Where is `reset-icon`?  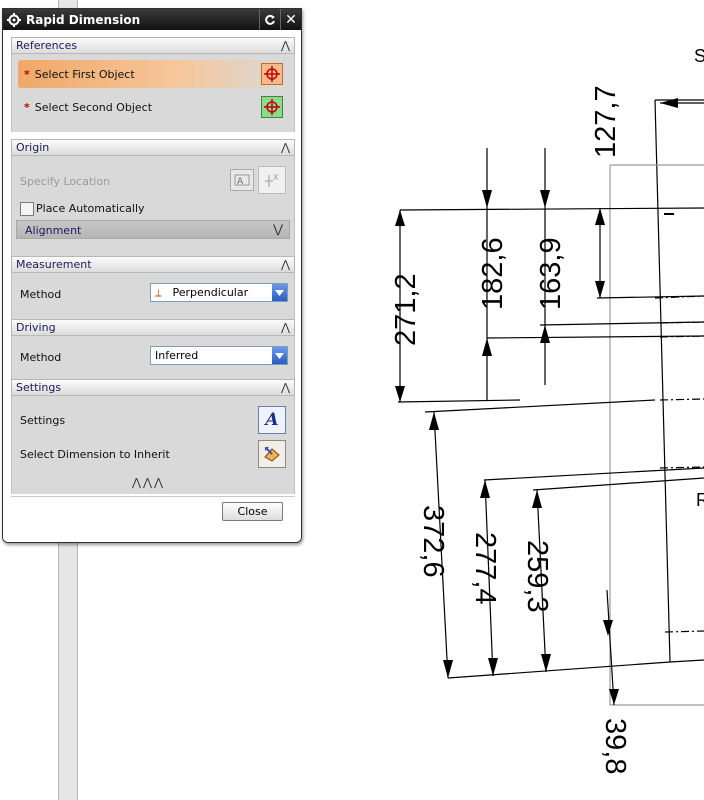 reset-icon is located at coordinates (270, 20).